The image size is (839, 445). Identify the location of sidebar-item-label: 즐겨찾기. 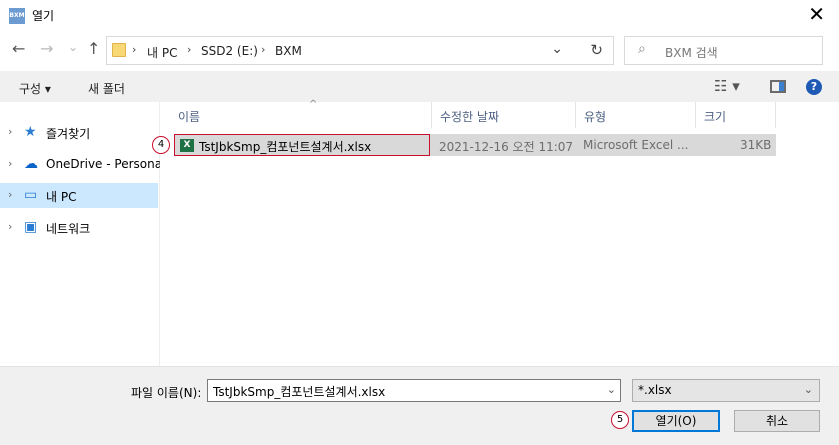
(68, 134).